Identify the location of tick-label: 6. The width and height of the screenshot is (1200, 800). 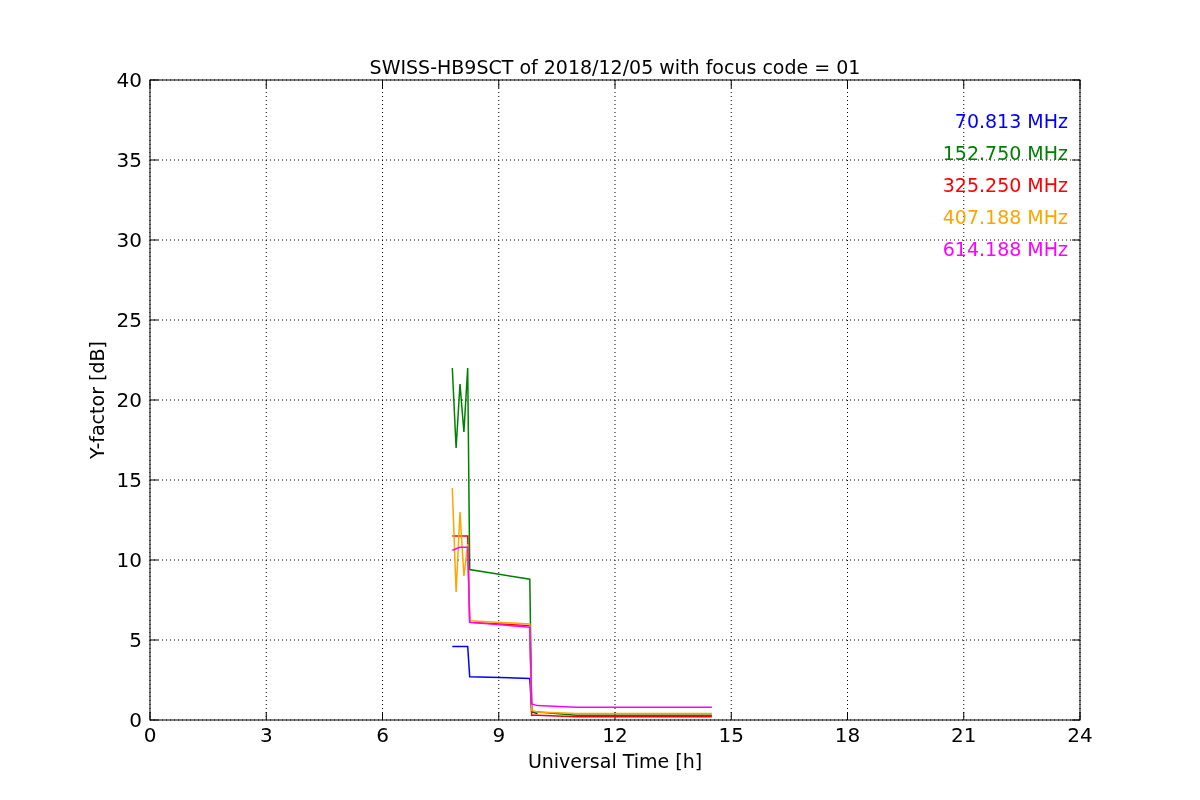
(382, 735).